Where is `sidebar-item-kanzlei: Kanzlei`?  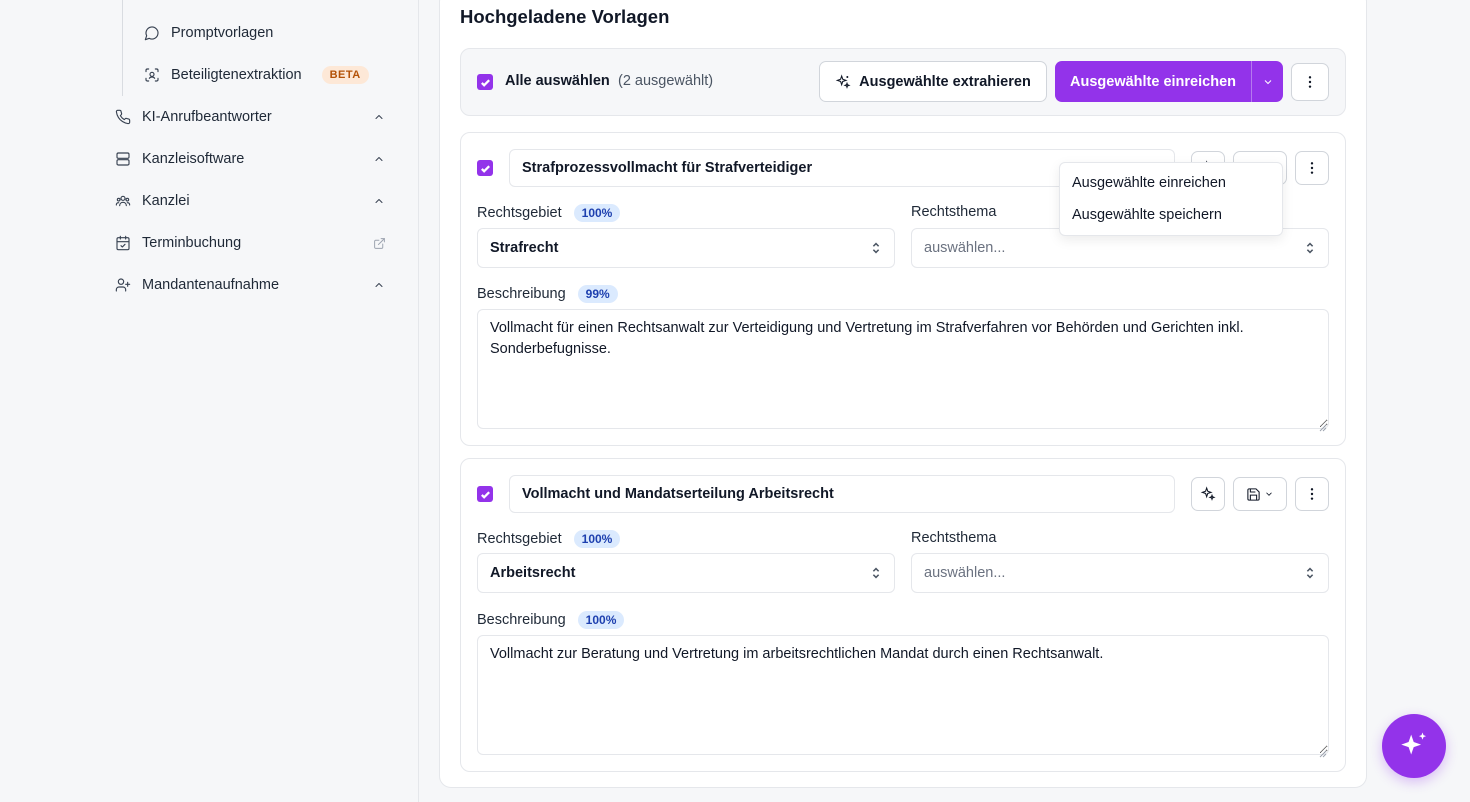
sidebar-item-kanzlei: Kanzlei is located at coordinates (250, 201).